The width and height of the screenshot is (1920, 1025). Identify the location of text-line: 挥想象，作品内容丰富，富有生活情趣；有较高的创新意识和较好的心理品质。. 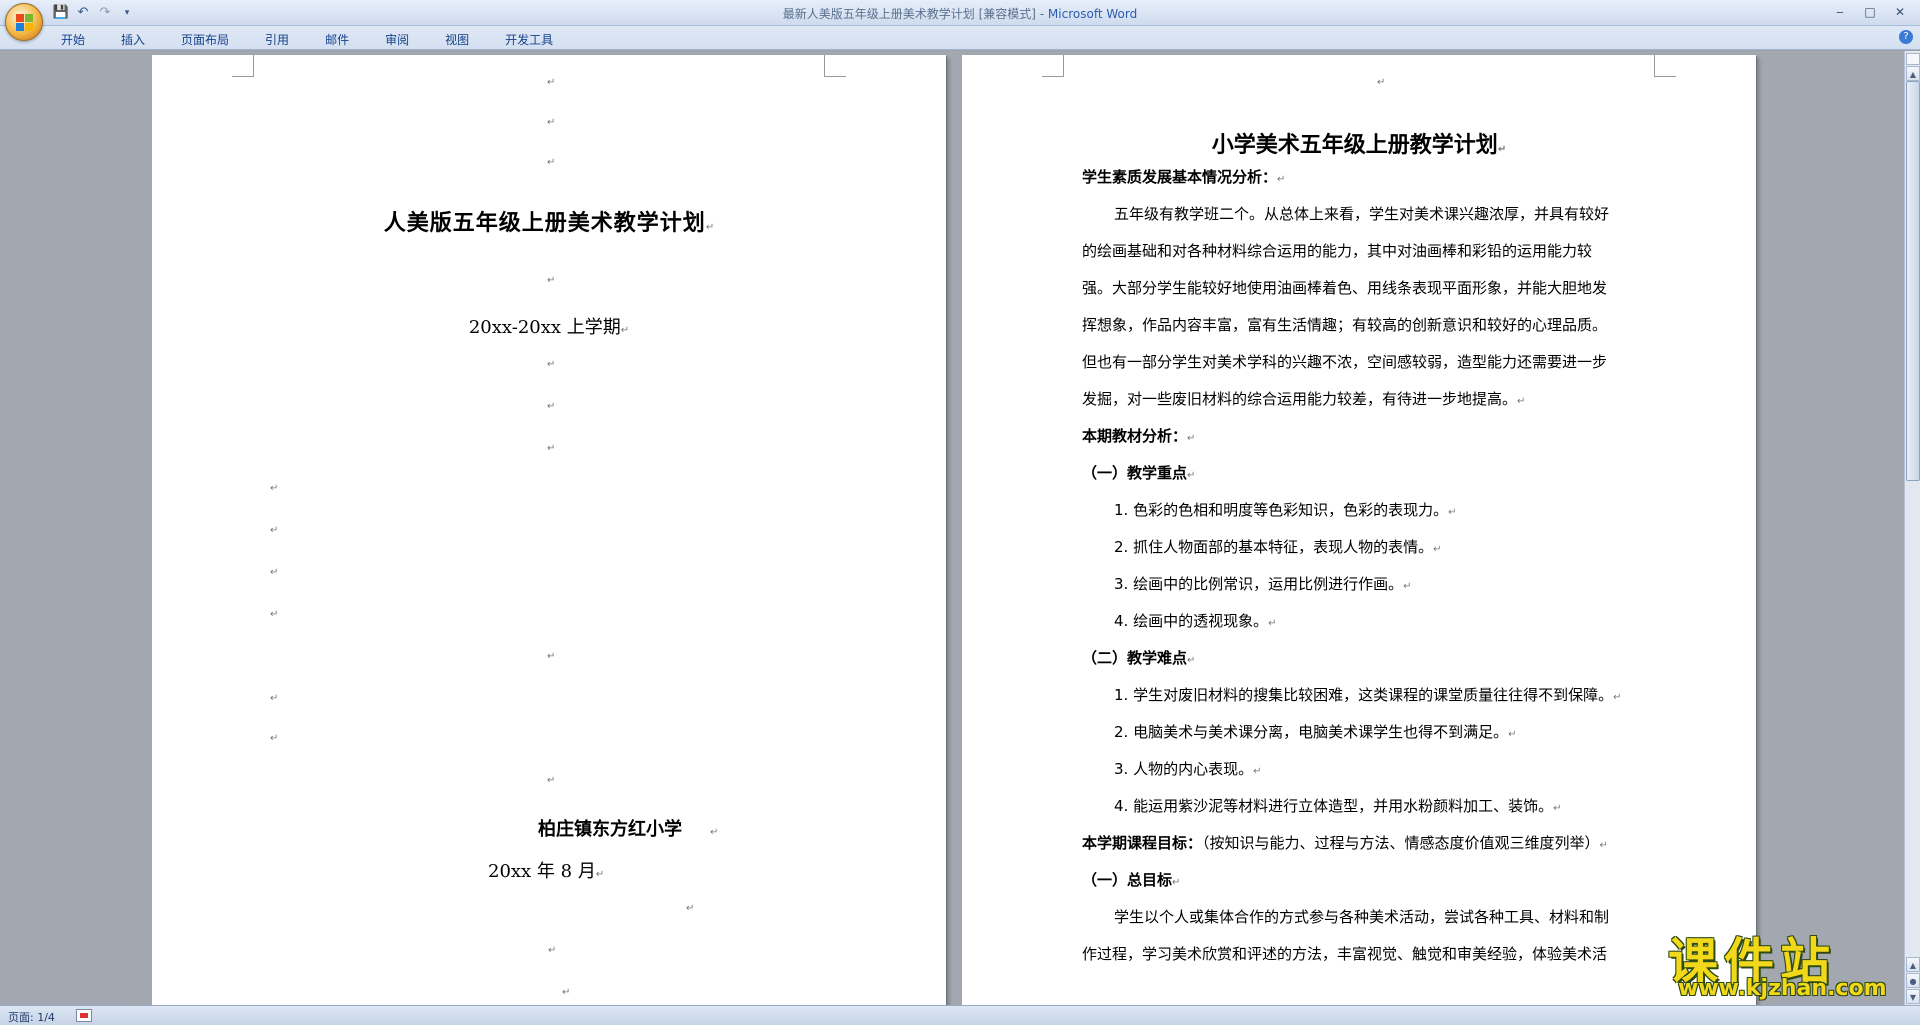
(1345, 325).